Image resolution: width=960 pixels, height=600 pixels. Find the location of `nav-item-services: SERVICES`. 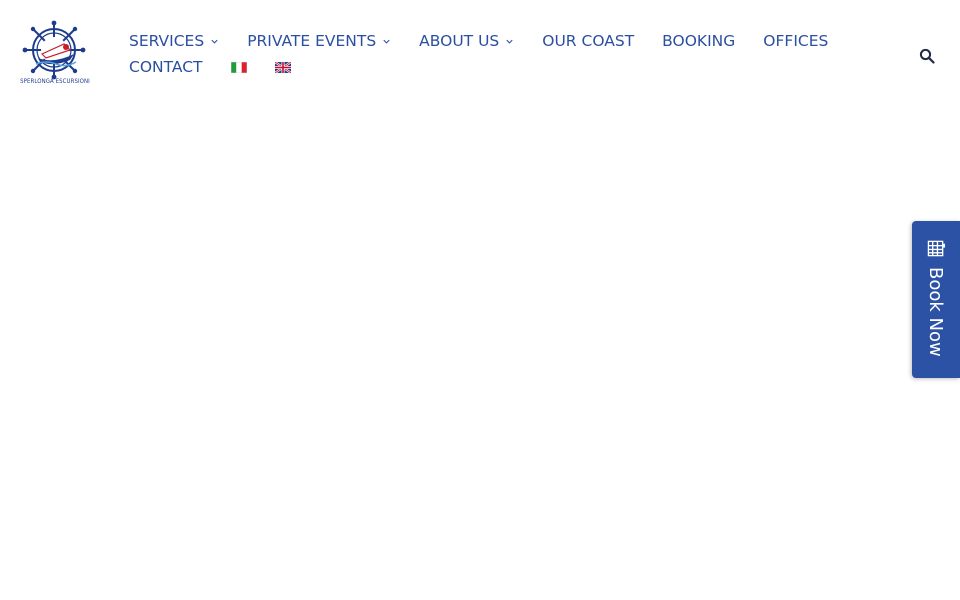

nav-item-services: SERVICES is located at coordinates (174, 41).